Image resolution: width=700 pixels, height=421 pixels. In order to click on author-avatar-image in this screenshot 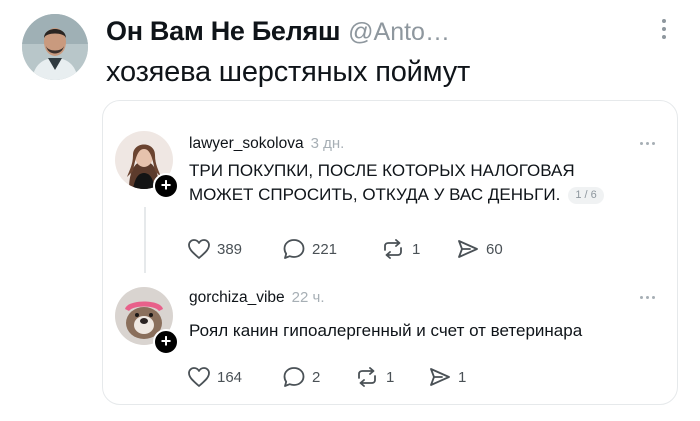, I will do `click(55, 47)`.